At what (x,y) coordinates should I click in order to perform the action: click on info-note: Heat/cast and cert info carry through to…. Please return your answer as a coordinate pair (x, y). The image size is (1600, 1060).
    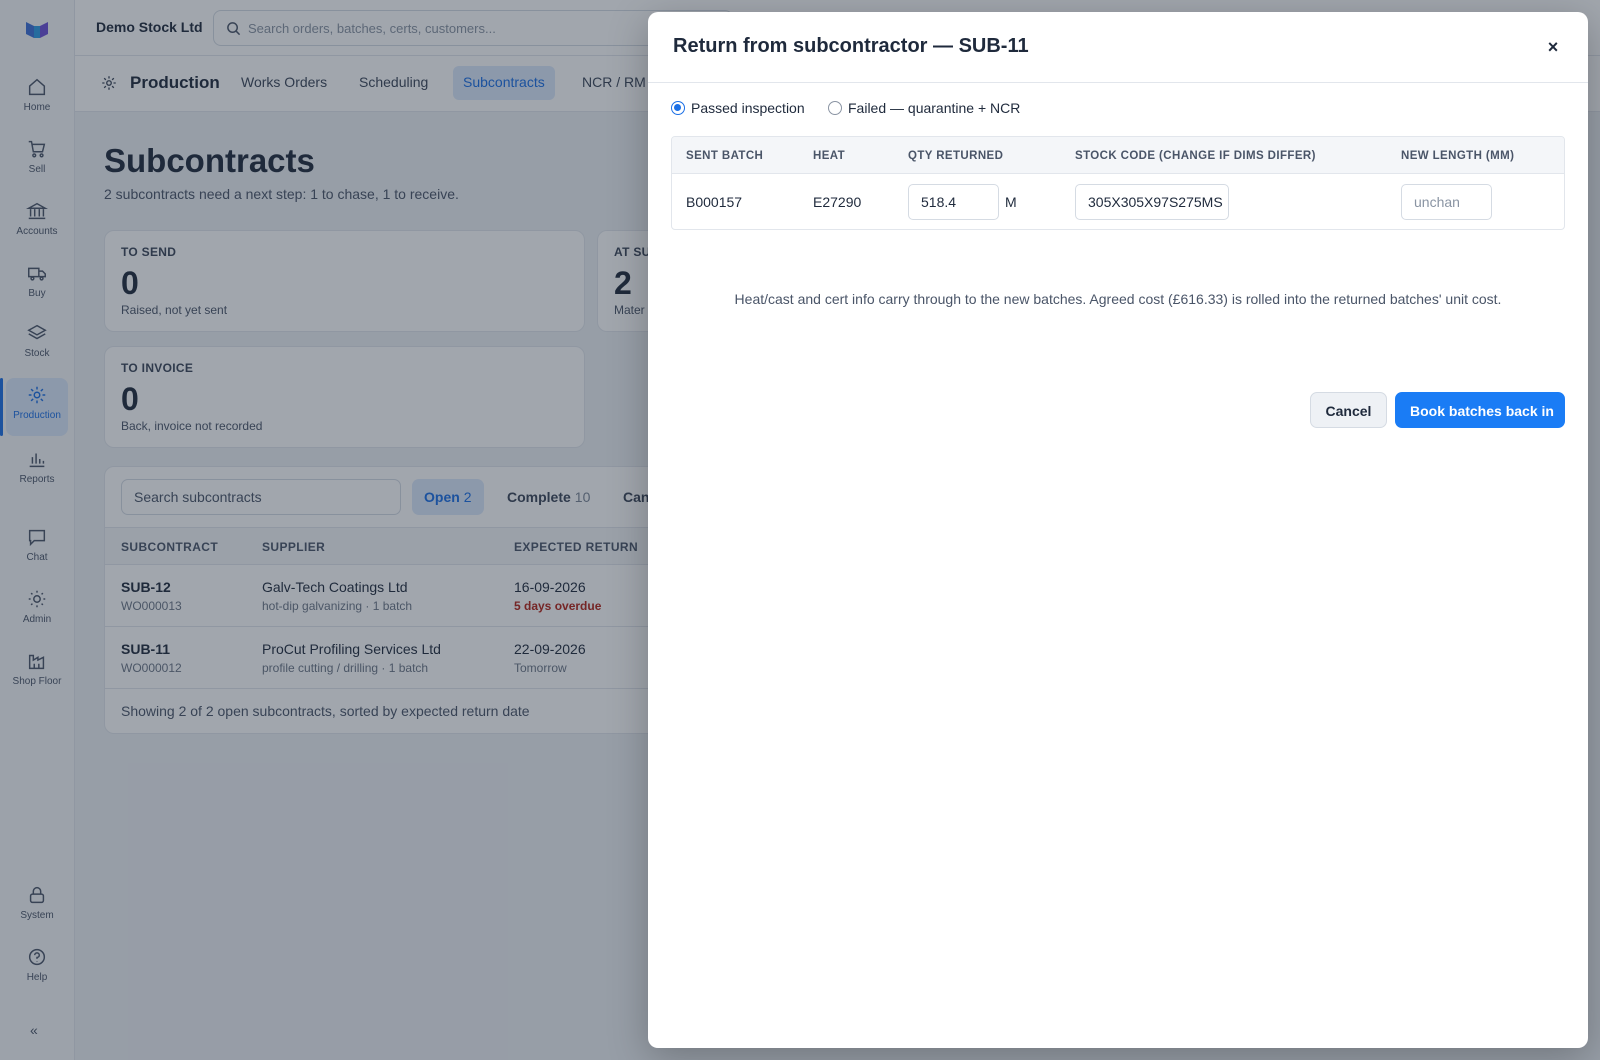
    Looking at the image, I should click on (1118, 299).